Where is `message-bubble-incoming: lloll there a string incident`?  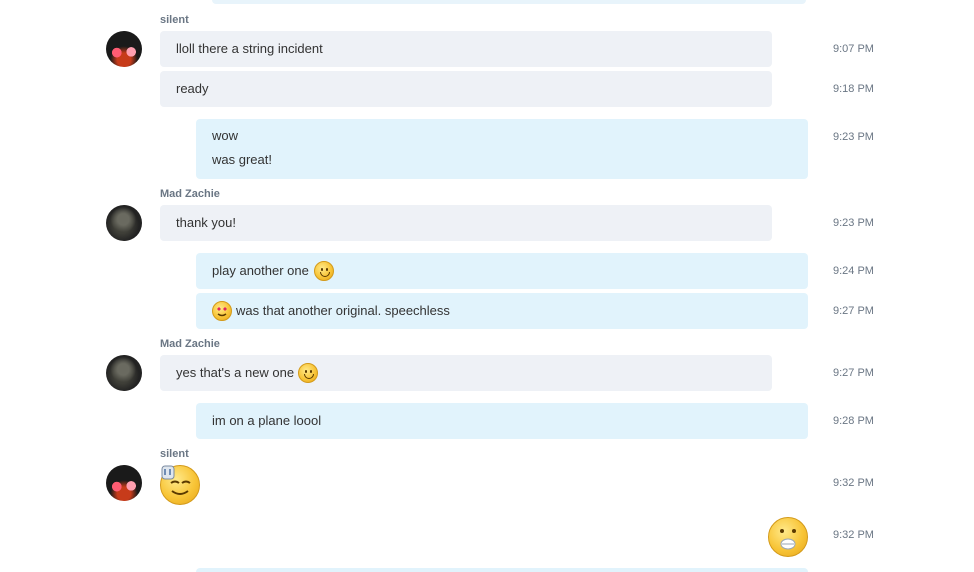 message-bubble-incoming: lloll there a string incident is located at coordinates (466, 49).